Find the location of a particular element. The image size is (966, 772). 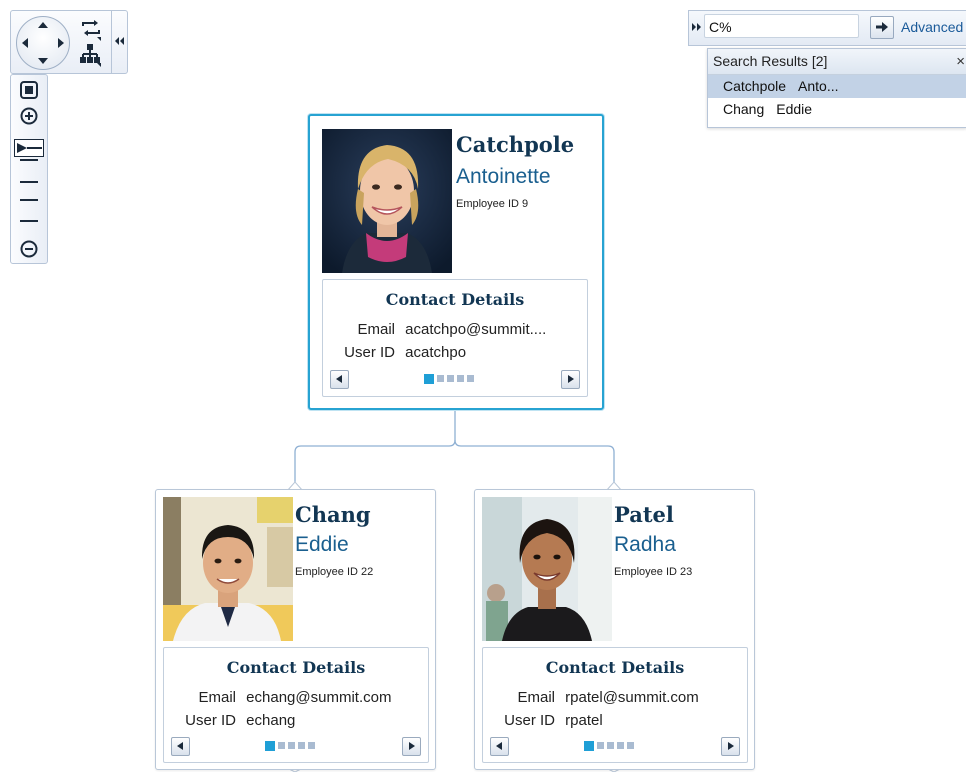

userid-value: rpatel is located at coordinates (584, 720).